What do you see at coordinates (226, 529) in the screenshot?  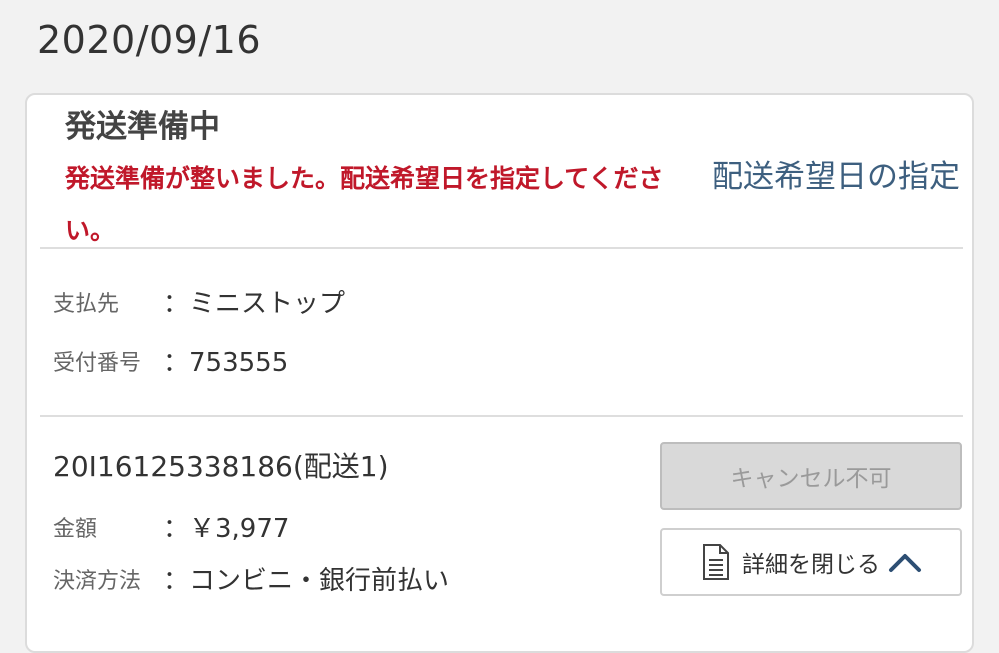 I see `amount-value: ：￥3,977` at bounding box center [226, 529].